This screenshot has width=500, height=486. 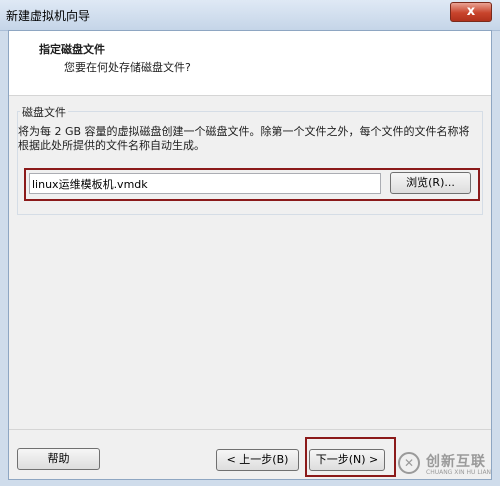 I want to click on back-button: < 上一步(B), so click(x=257, y=460).